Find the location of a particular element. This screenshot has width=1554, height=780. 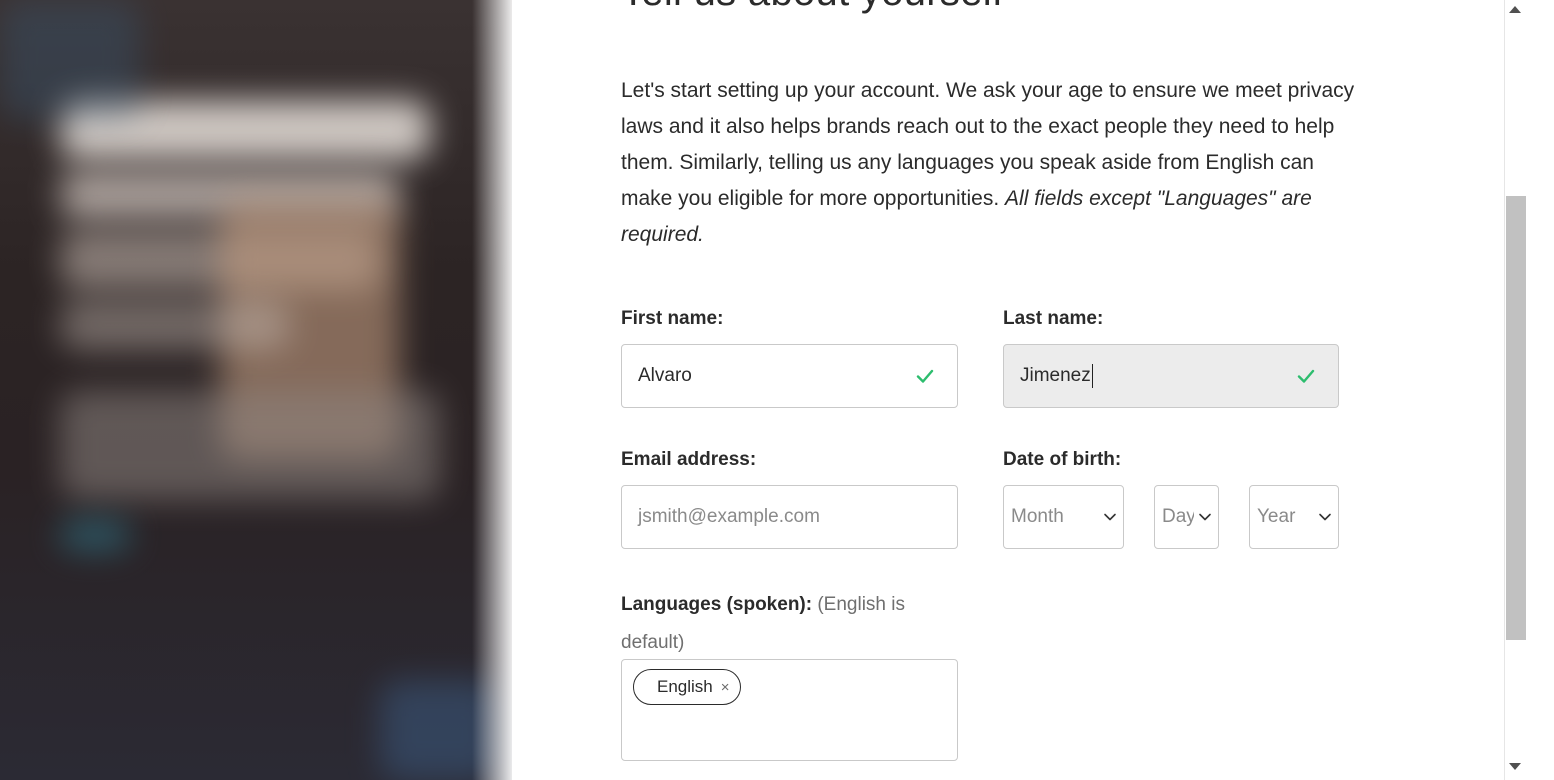

languages-label: Languages (spoken): (English is default) is located at coordinates (791, 624).